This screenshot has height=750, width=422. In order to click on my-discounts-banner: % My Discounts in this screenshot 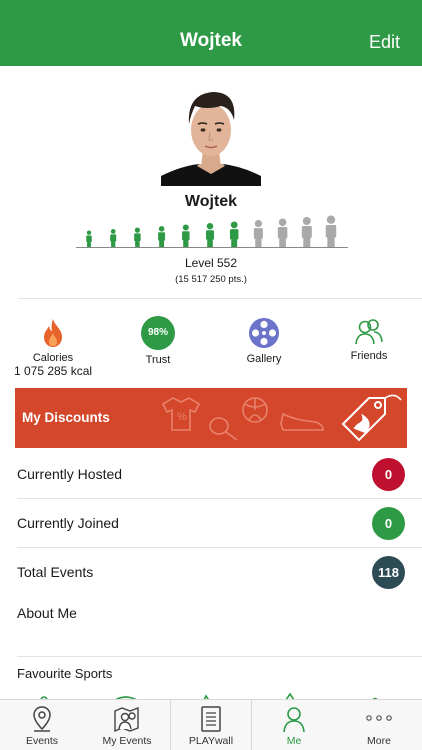, I will do `click(211, 418)`.